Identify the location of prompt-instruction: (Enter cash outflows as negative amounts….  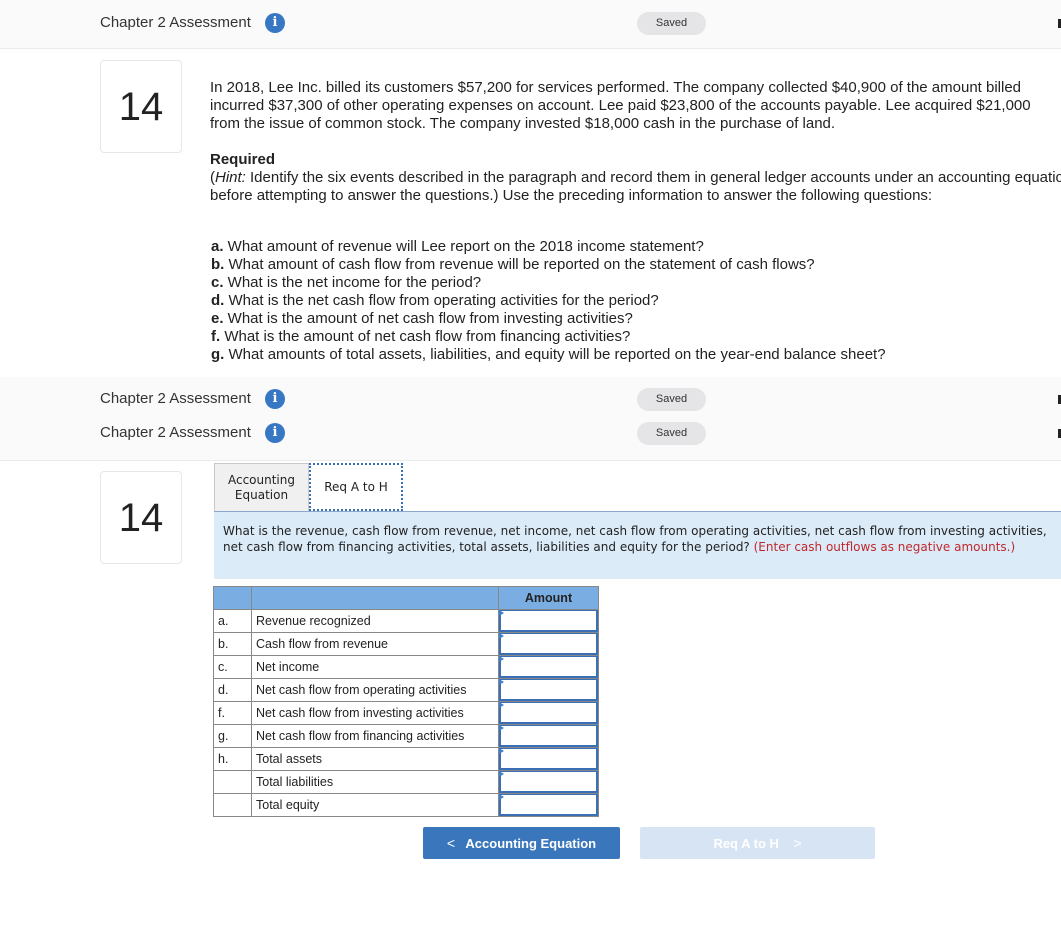
(884, 547).